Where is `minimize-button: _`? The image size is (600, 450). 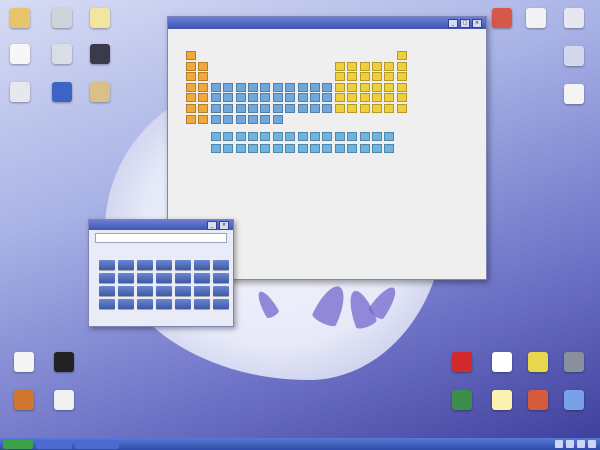 minimize-button: _ is located at coordinates (453, 23).